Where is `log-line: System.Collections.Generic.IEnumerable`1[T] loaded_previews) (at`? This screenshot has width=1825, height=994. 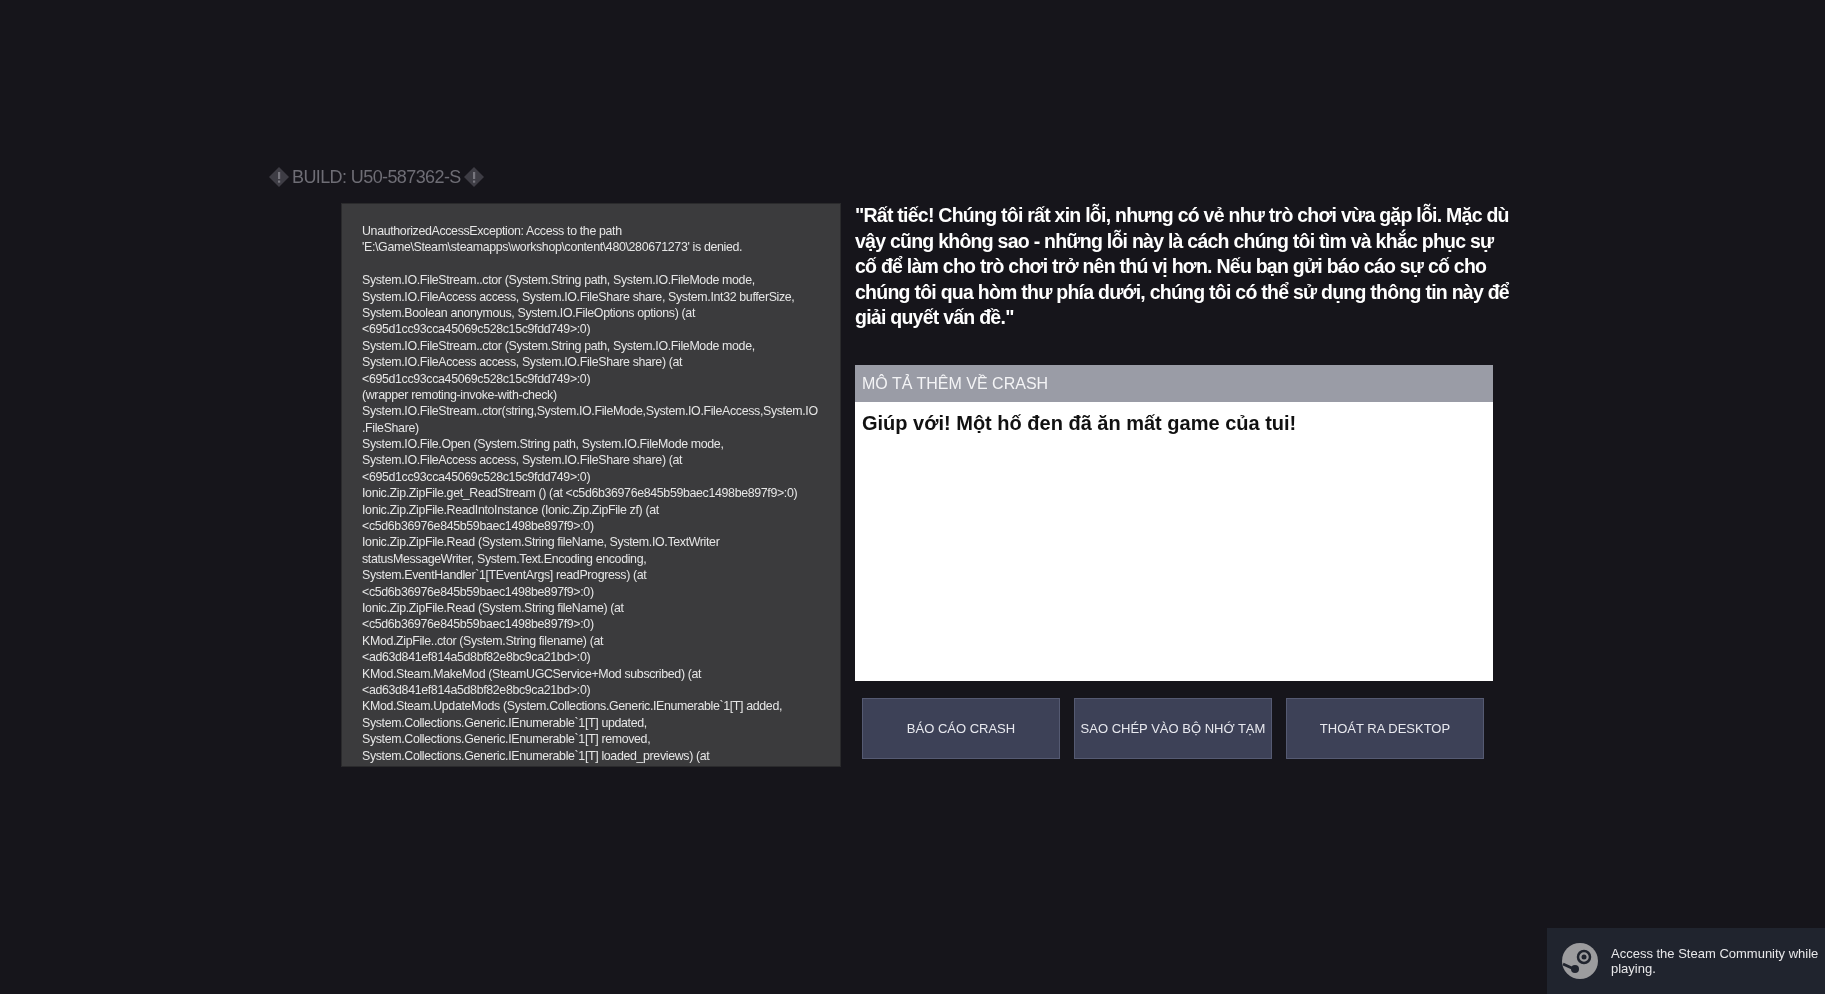 log-line: System.Collections.Generic.IEnumerable`1[T] loaded_previews) (at is located at coordinates (536, 755).